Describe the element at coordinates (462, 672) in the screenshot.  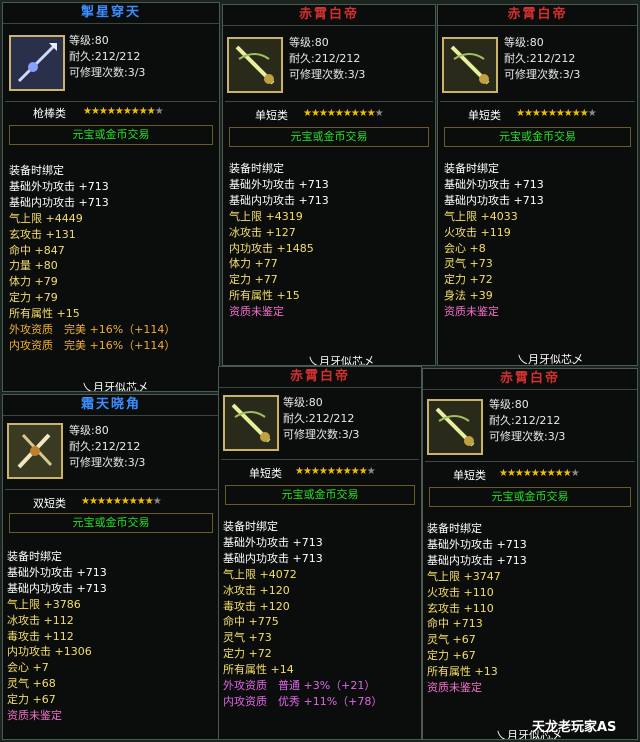
I see `attribute-line: 所有属性 +13` at that location.